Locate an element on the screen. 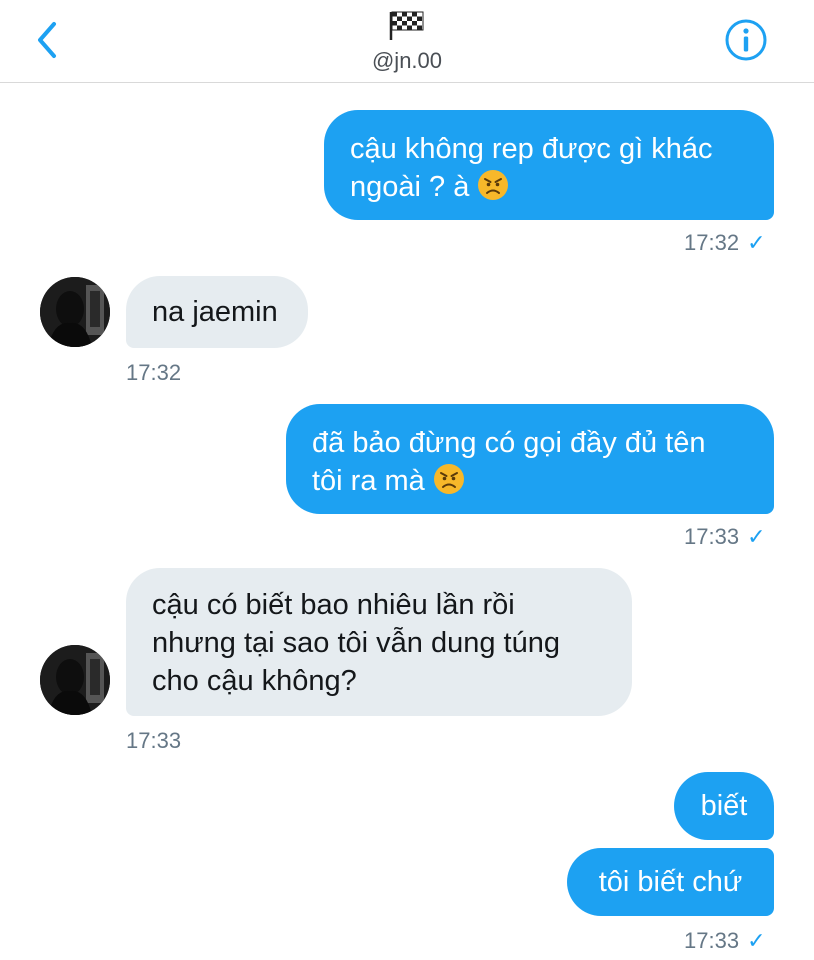 Image resolution: width=814 pixels, height=960 pixels. message-text: cho cậu không? is located at coordinates (254, 681).